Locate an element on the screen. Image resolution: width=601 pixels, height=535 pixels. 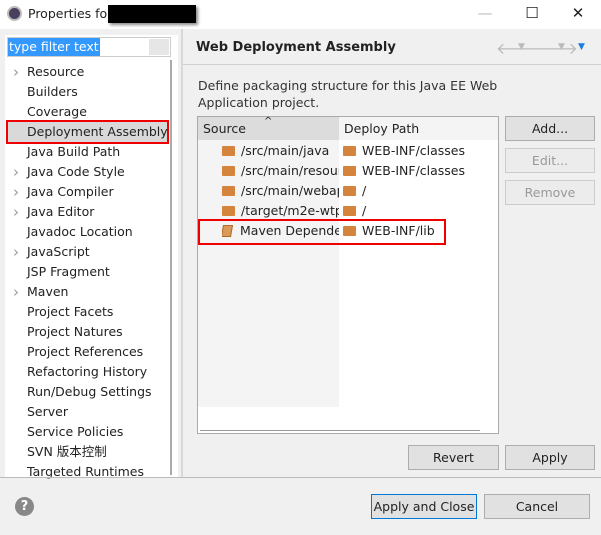
source-cell: /src/main/resour is located at coordinates (280, 171).